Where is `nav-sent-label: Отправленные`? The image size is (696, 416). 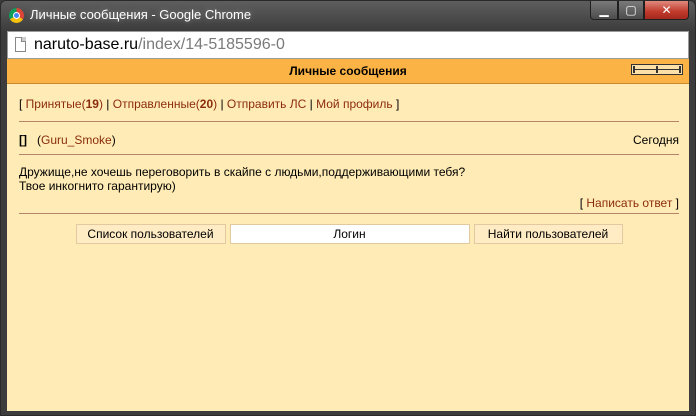 nav-sent-label: Отправленные is located at coordinates (154, 104).